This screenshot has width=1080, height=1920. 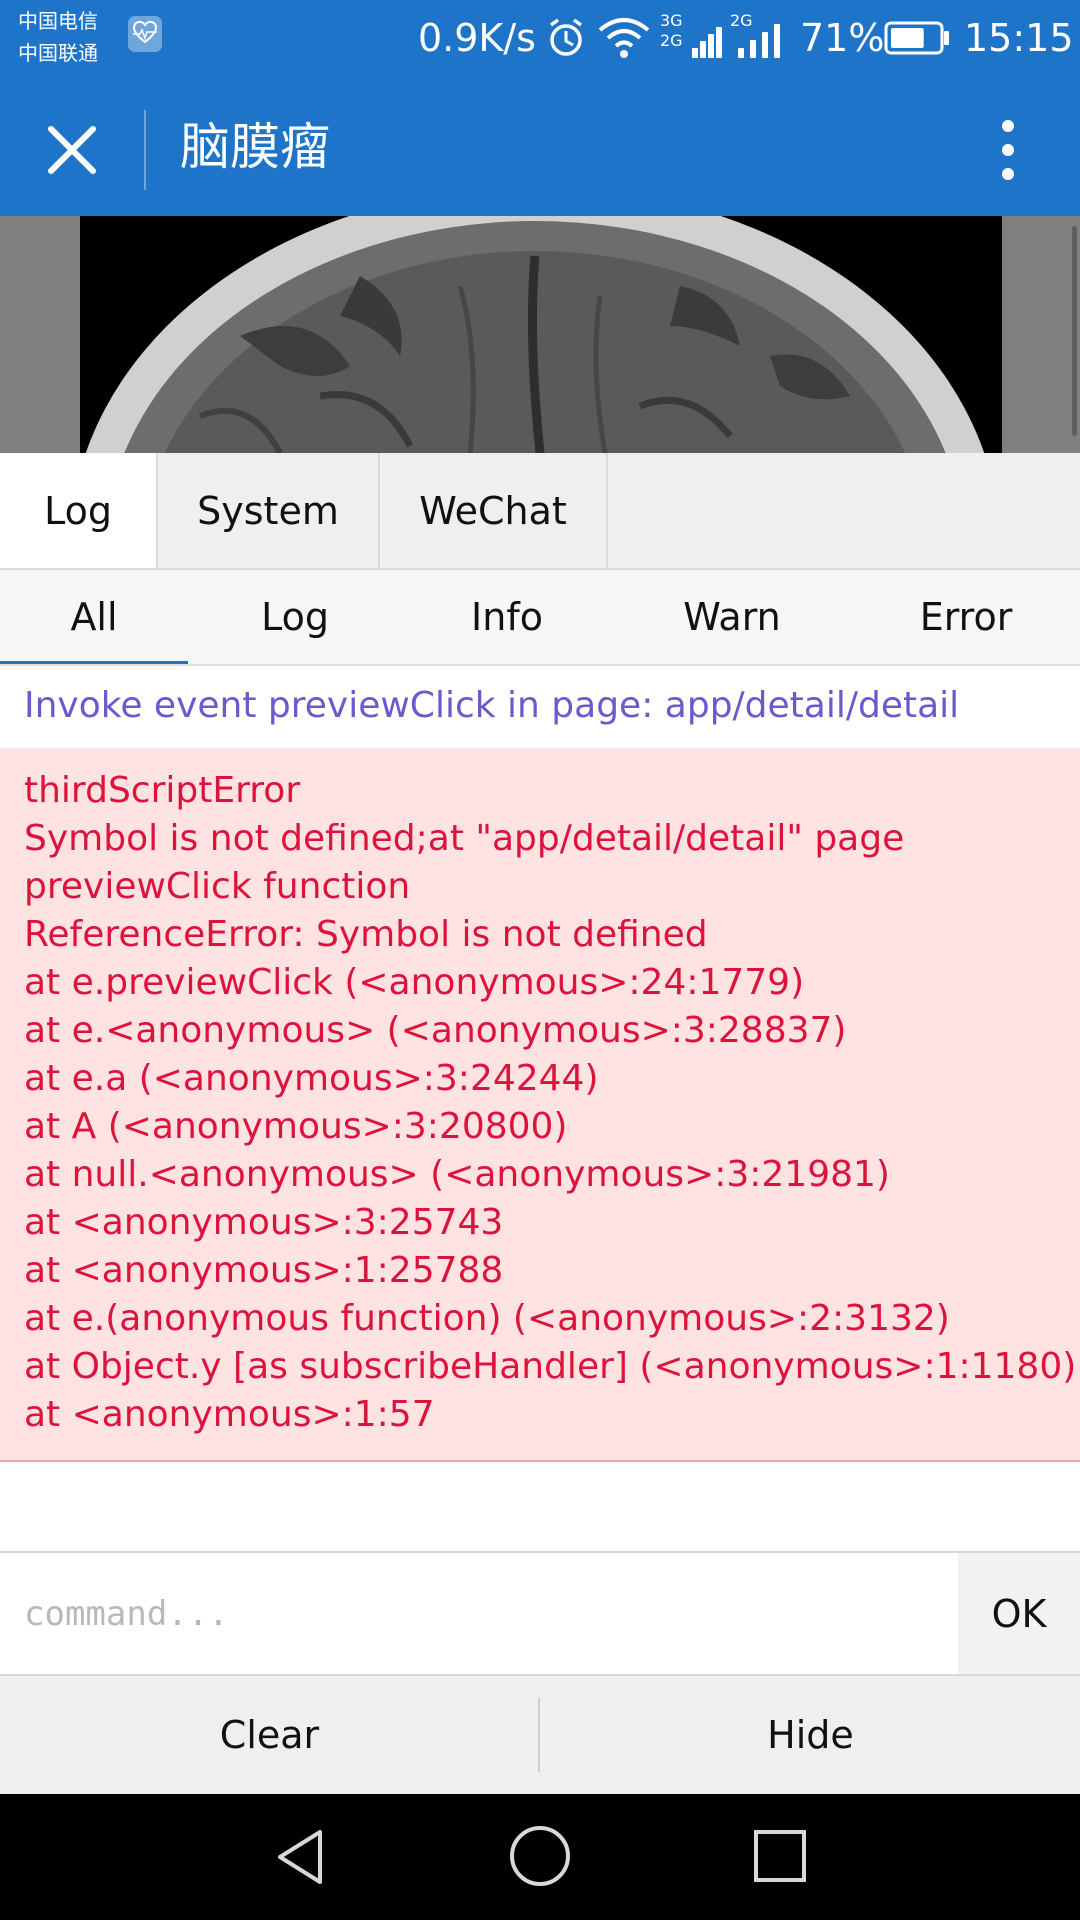 What do you see at coordinates (842, 38) in the screenshot?
I see `battery-percent: 71%` at bounding box center [842, 38].